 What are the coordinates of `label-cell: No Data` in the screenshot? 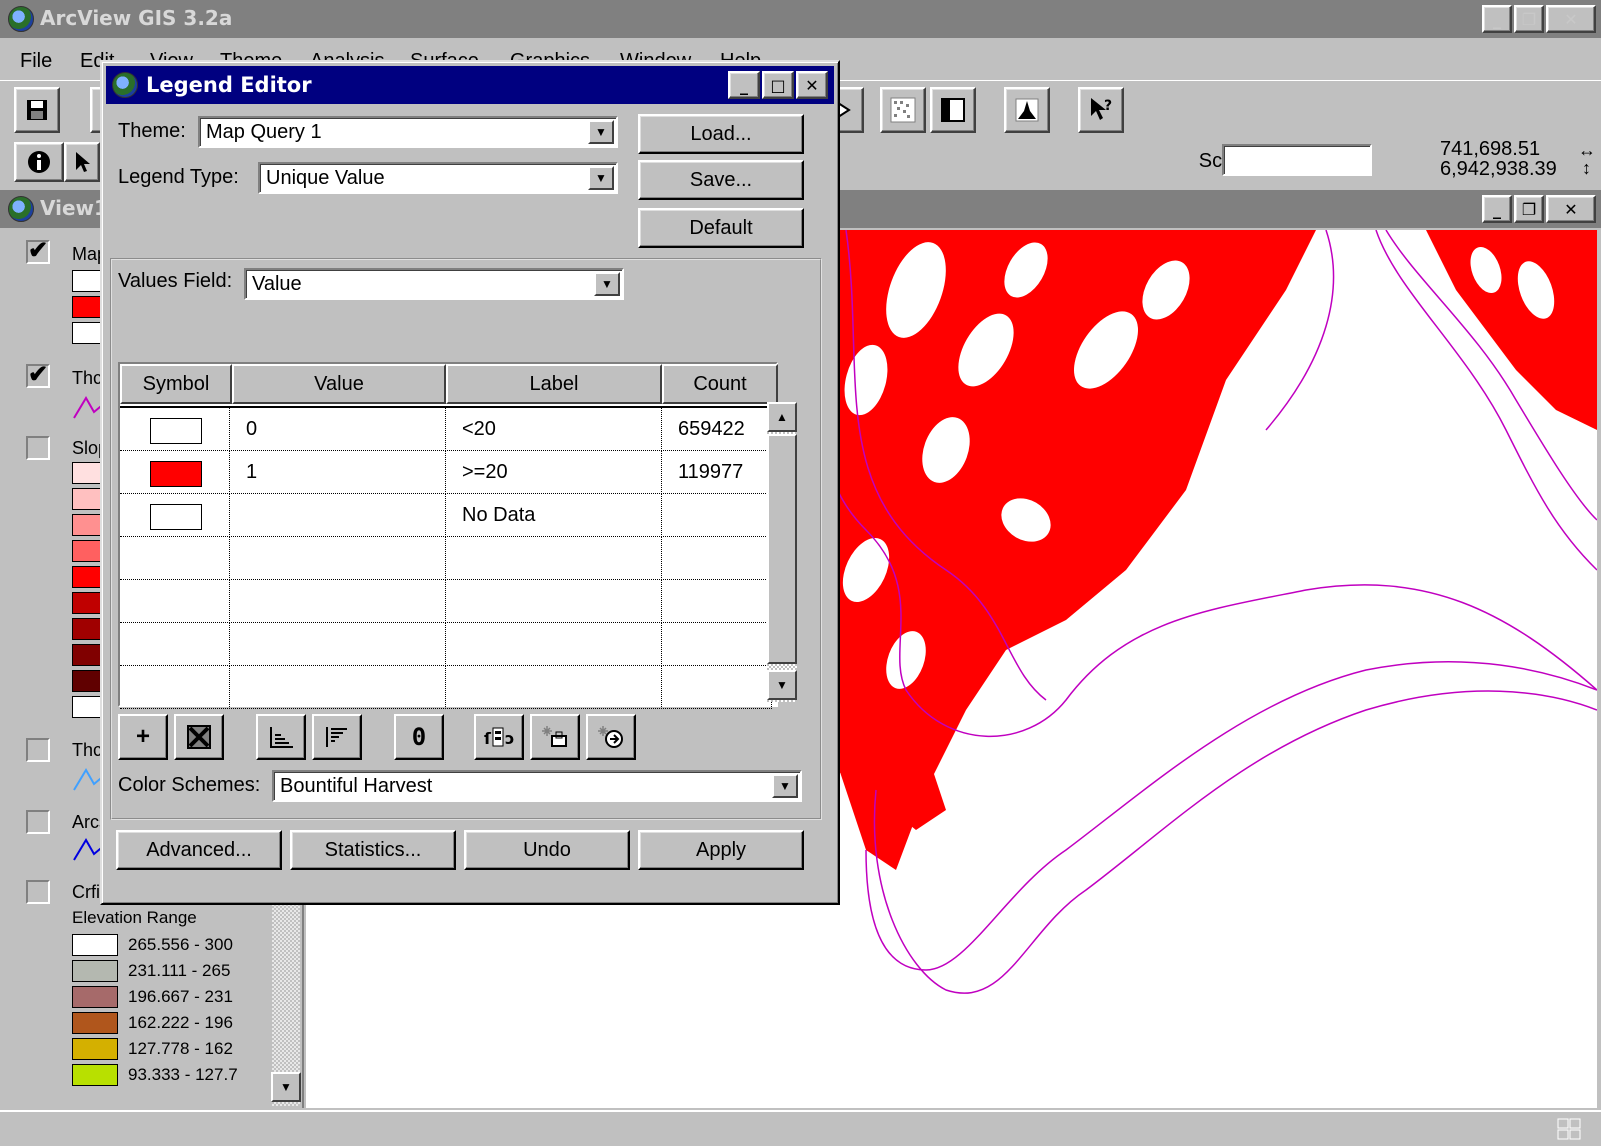 It's located at (554, 515).